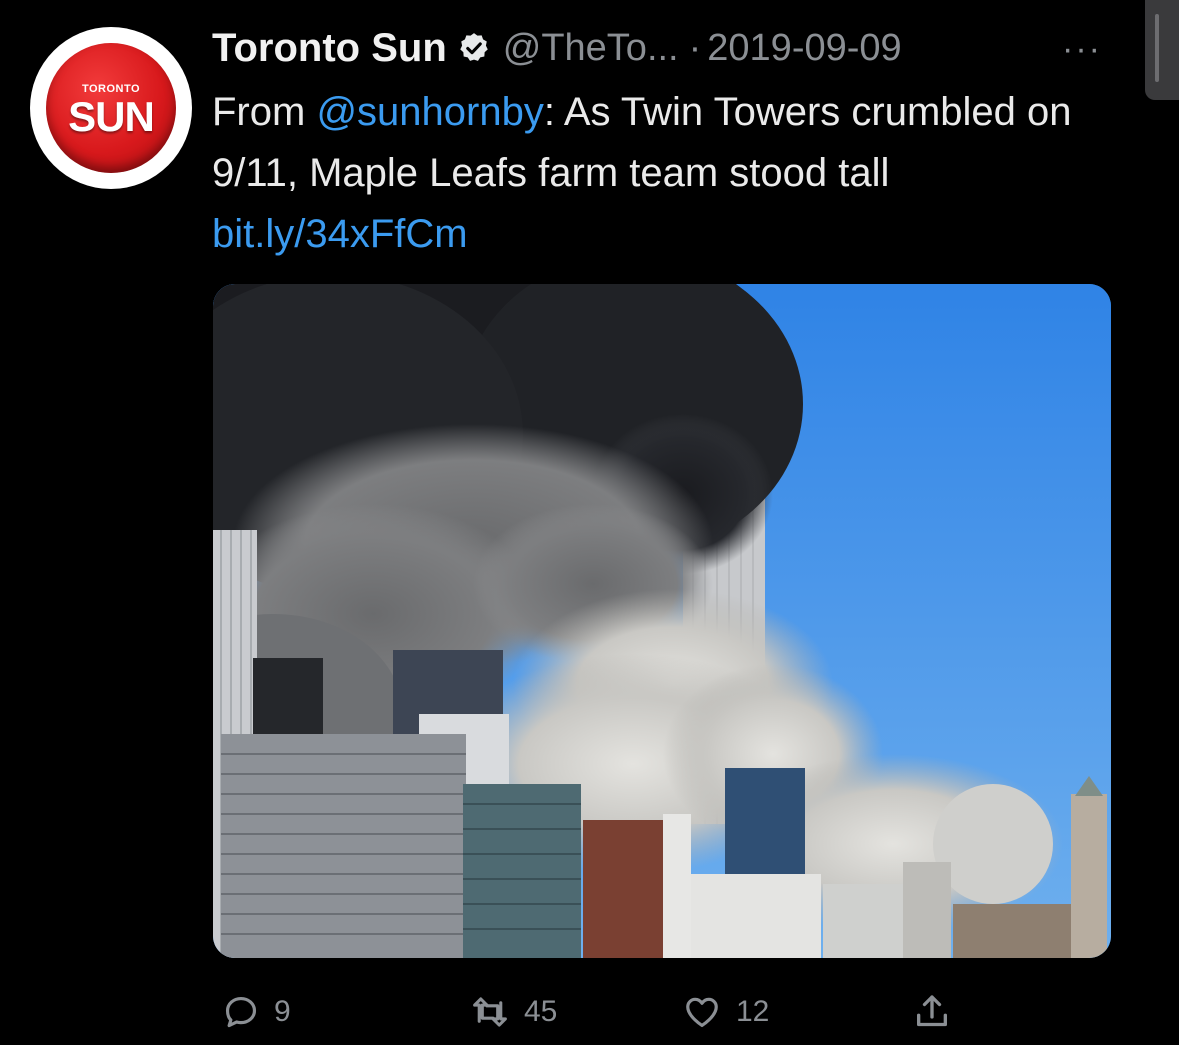  I want to click on tweet-header: Toronto Sun @TheTo... · 2019-09-09, so click(557, 48).